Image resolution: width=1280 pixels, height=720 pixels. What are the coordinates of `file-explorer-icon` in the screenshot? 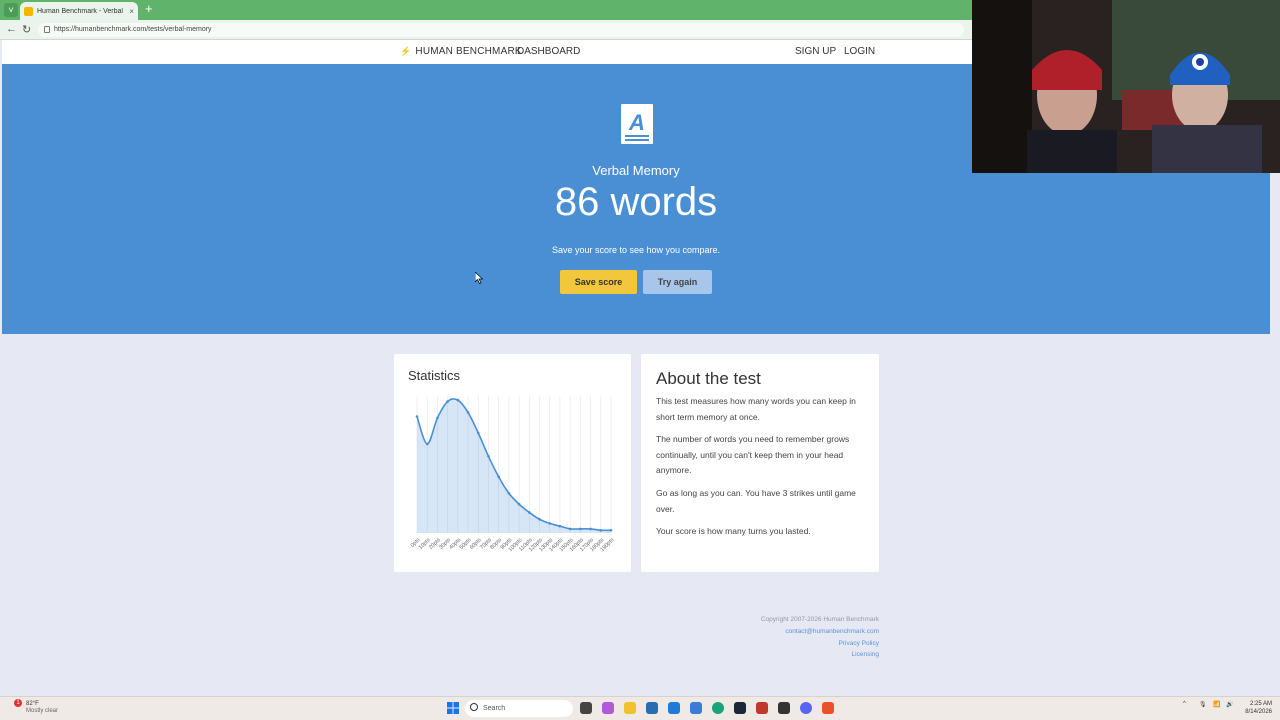 It's located at (630, 708).